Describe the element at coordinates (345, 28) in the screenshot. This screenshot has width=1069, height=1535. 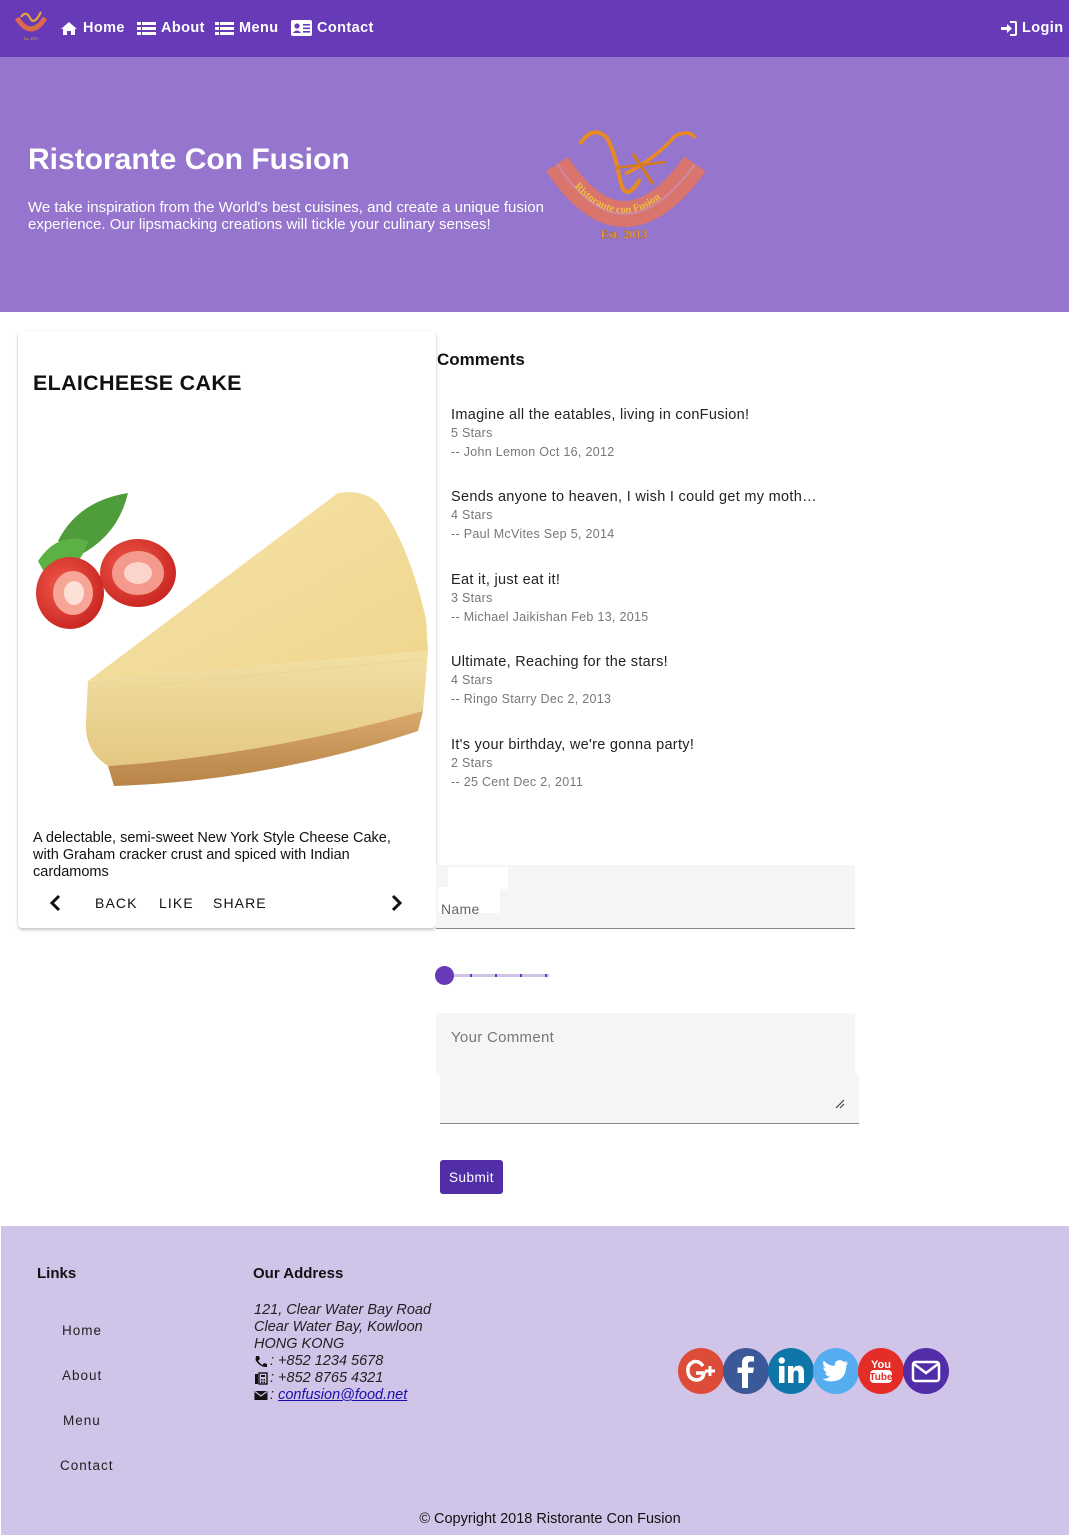
I see `nav-contact-label: Contact` at that location.